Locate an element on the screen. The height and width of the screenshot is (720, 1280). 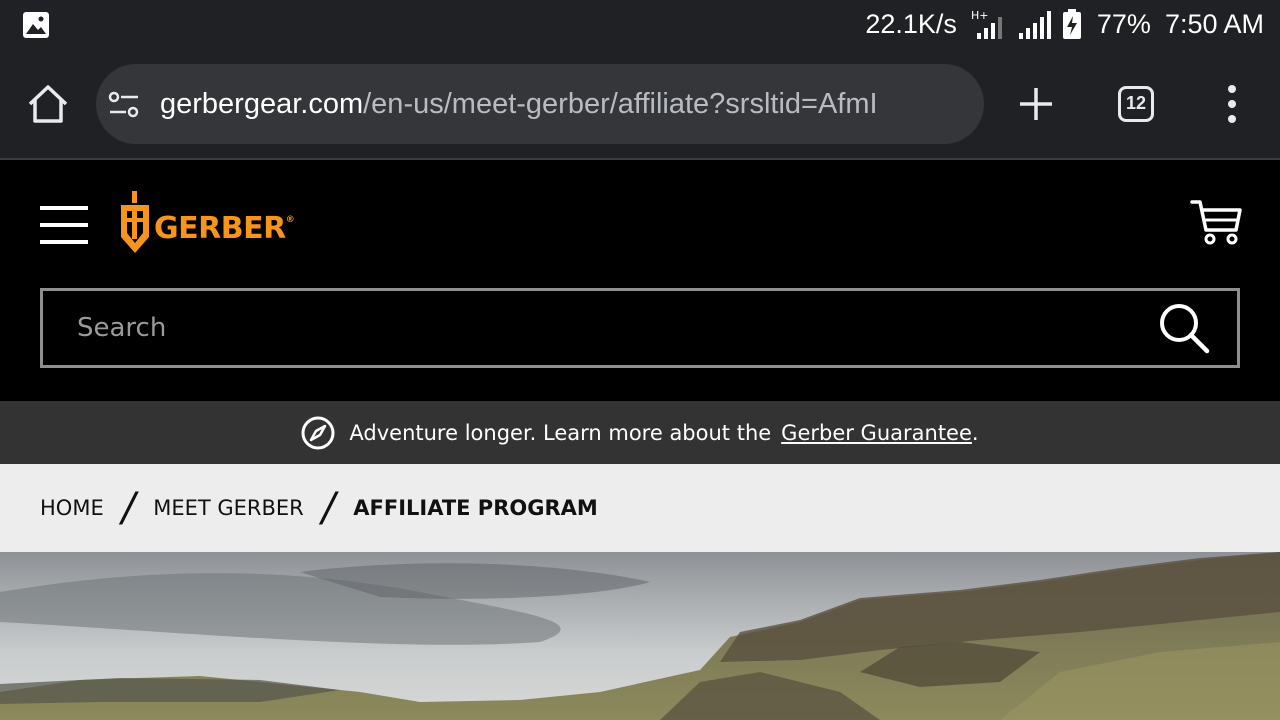
tab-switcher-button: 12 is located at coordinates (1136, 104).